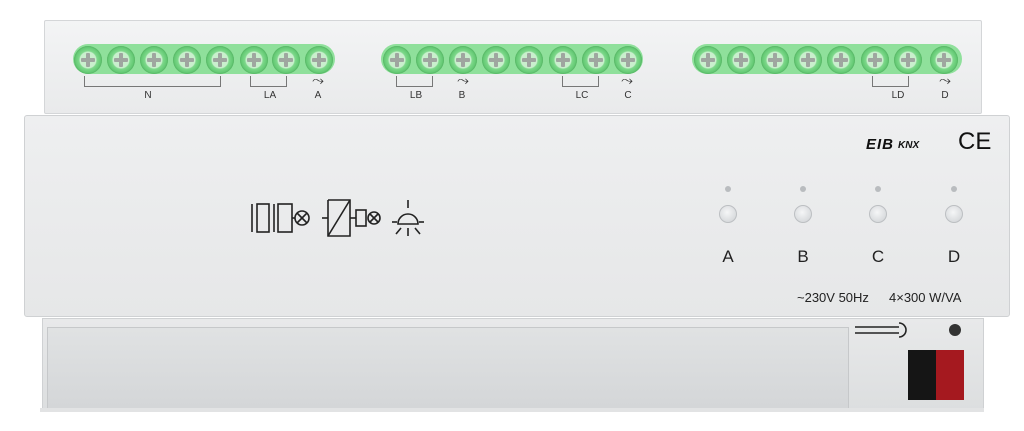 The image size is (1024, 431). Describe the element at coordinates (187, 60) in the screenshot. I see `screw-terminal-n4` at that location.